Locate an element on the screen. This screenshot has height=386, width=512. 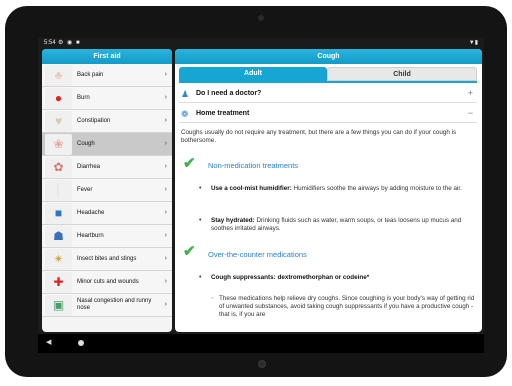
topic-label: Cough is located at coordinates (86, 143).